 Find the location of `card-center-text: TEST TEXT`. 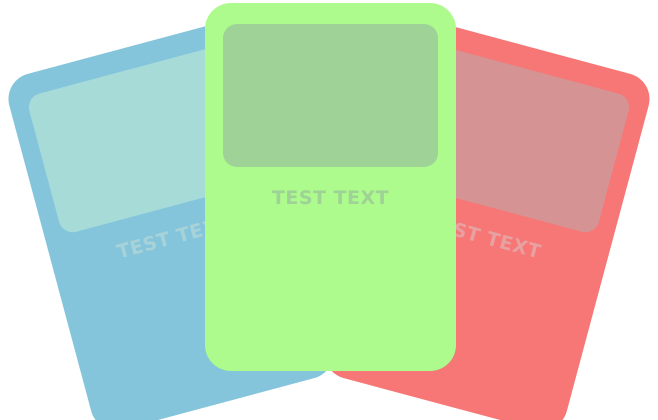

card-center-text: TEST TEXT is located at coordinates (330, 198).